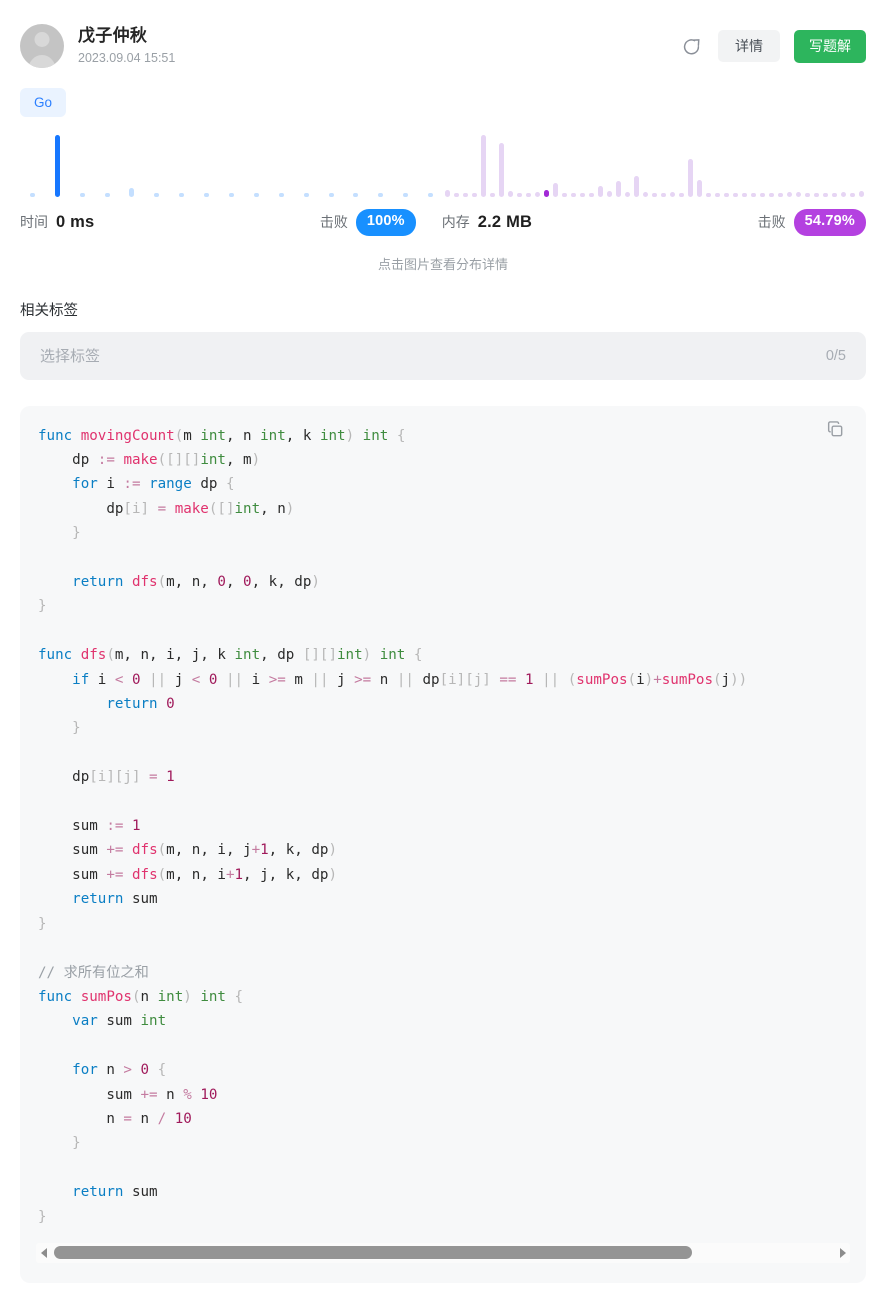 This screenshot has height=1306, width=886. What do you see at coordinates (455, 222) in the screenshot?
I see `memory-label: 内存` at bounding box center [455, 222].